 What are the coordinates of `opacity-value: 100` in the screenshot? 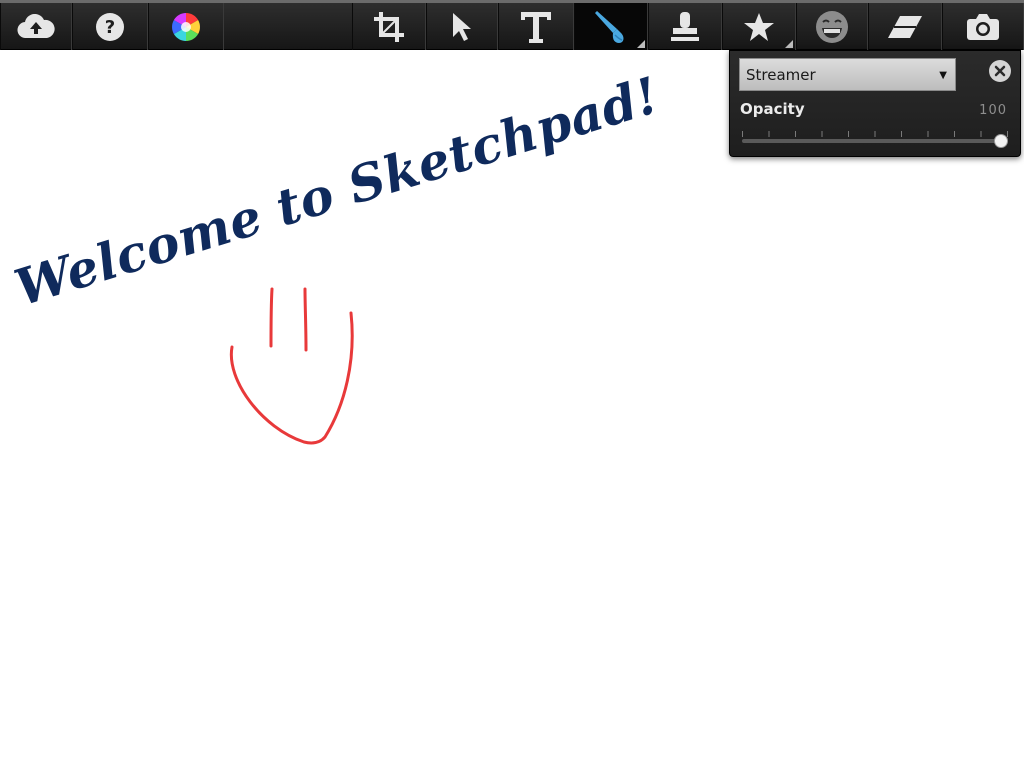 It's located at (993, 110).